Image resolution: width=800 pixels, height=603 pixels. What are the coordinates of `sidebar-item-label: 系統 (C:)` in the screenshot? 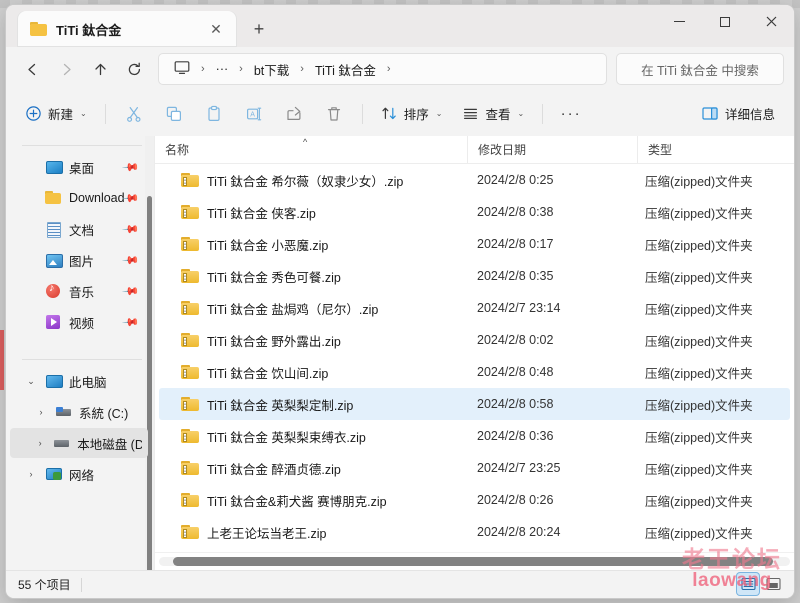 It's located at (104, 413).